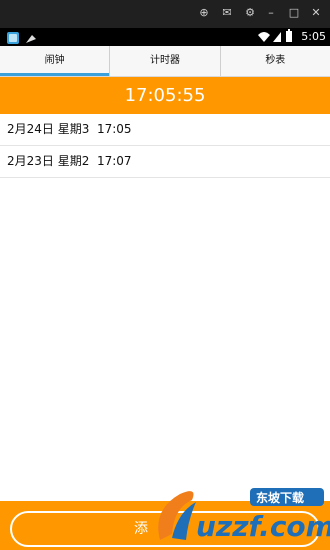  I want to click on system-icons, so click(275, 35).